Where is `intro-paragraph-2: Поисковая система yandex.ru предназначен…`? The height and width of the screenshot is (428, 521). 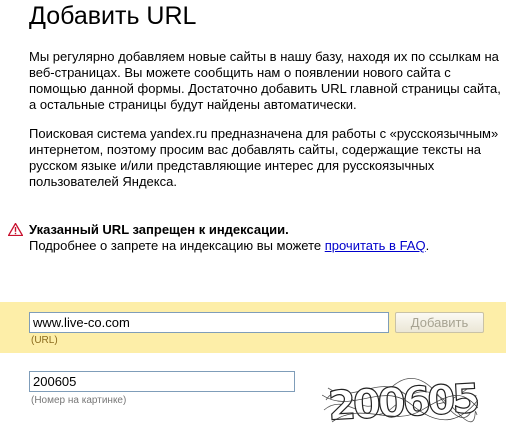
intro-paragraph-2: Поисковая система yandex.ru предназначен… is located at coordinates (264, 157).